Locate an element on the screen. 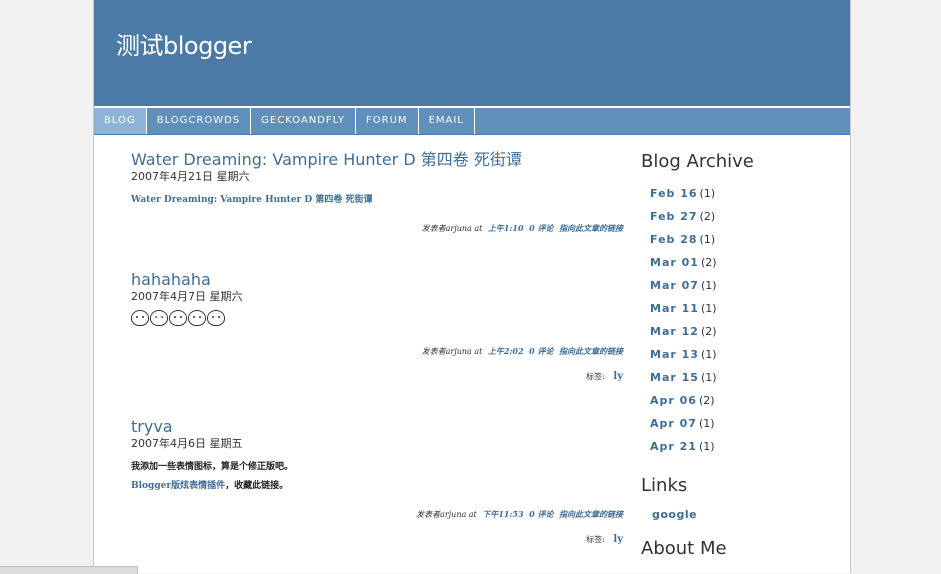 The width and height of the screenshot is (941, 574). blog-title: 测试blogger is located at coordinates (184, 43).